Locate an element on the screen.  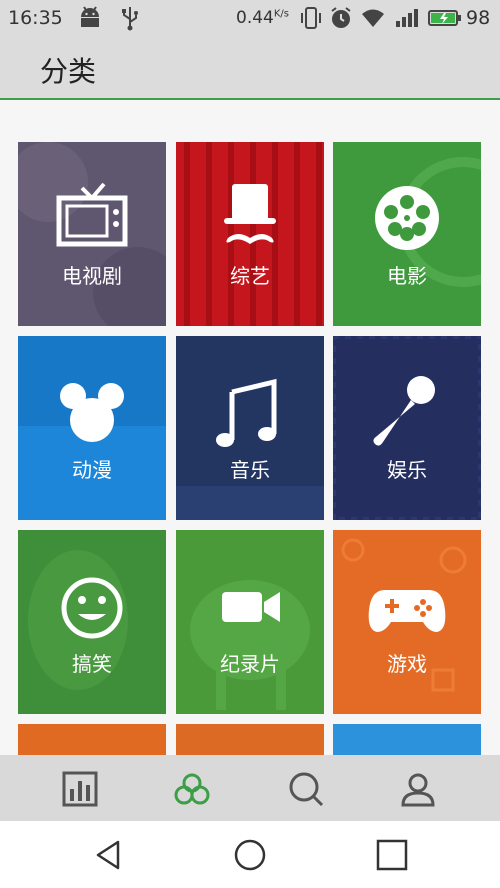
three-circles-icon is located at coordinates (192, 789).